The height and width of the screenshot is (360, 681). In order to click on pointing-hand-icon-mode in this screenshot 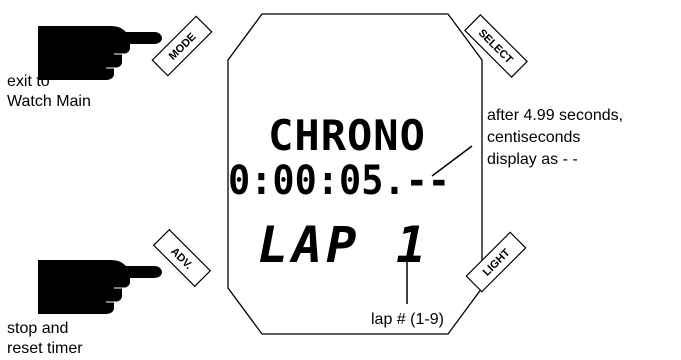, I will do `click(100, 53)`.